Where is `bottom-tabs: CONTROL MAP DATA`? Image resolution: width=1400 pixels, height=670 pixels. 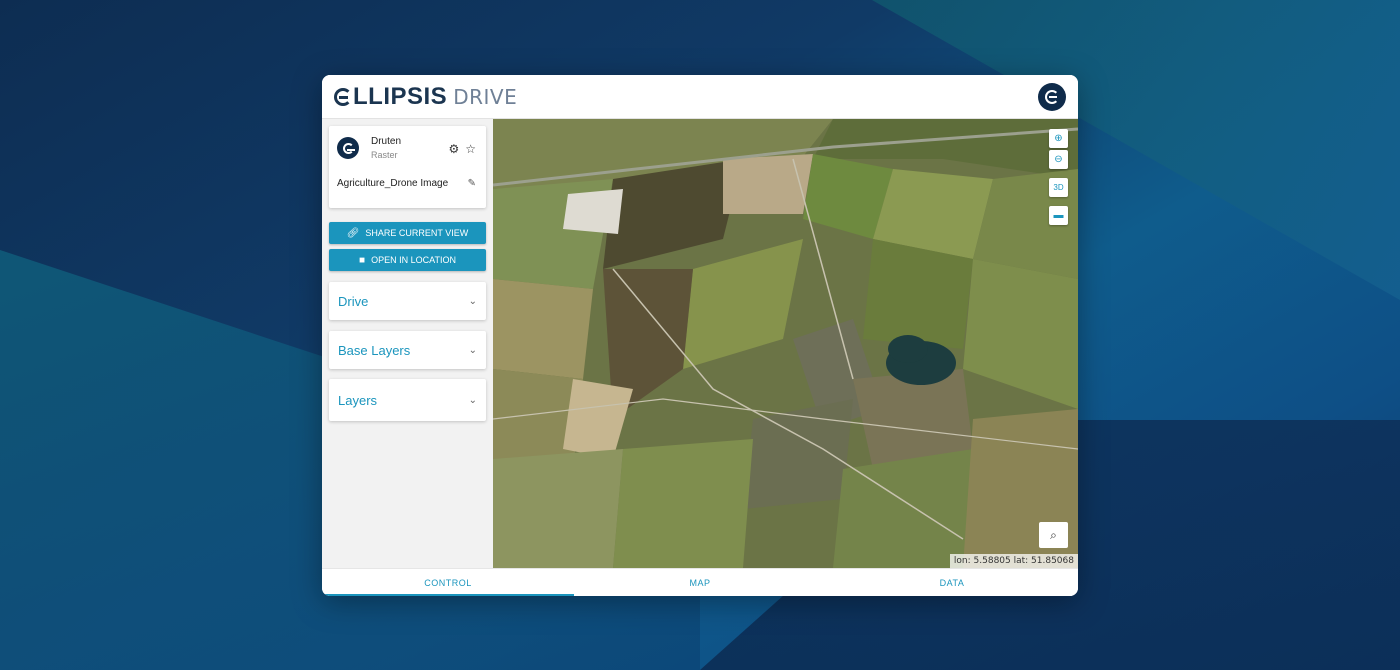 bottom-tabs: CONTROL MAP DATA is located at coordinates (700, 582).